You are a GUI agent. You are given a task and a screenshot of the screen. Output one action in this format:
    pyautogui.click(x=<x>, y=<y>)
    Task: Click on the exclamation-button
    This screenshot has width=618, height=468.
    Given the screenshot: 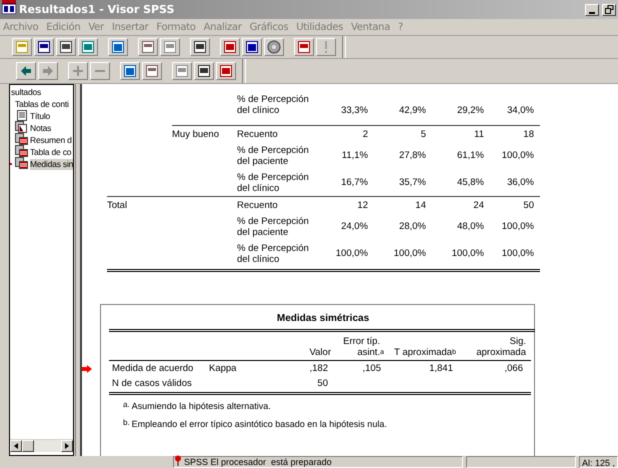 What is the action you would take?
    pyautogui.click(x=326, y=47)
    